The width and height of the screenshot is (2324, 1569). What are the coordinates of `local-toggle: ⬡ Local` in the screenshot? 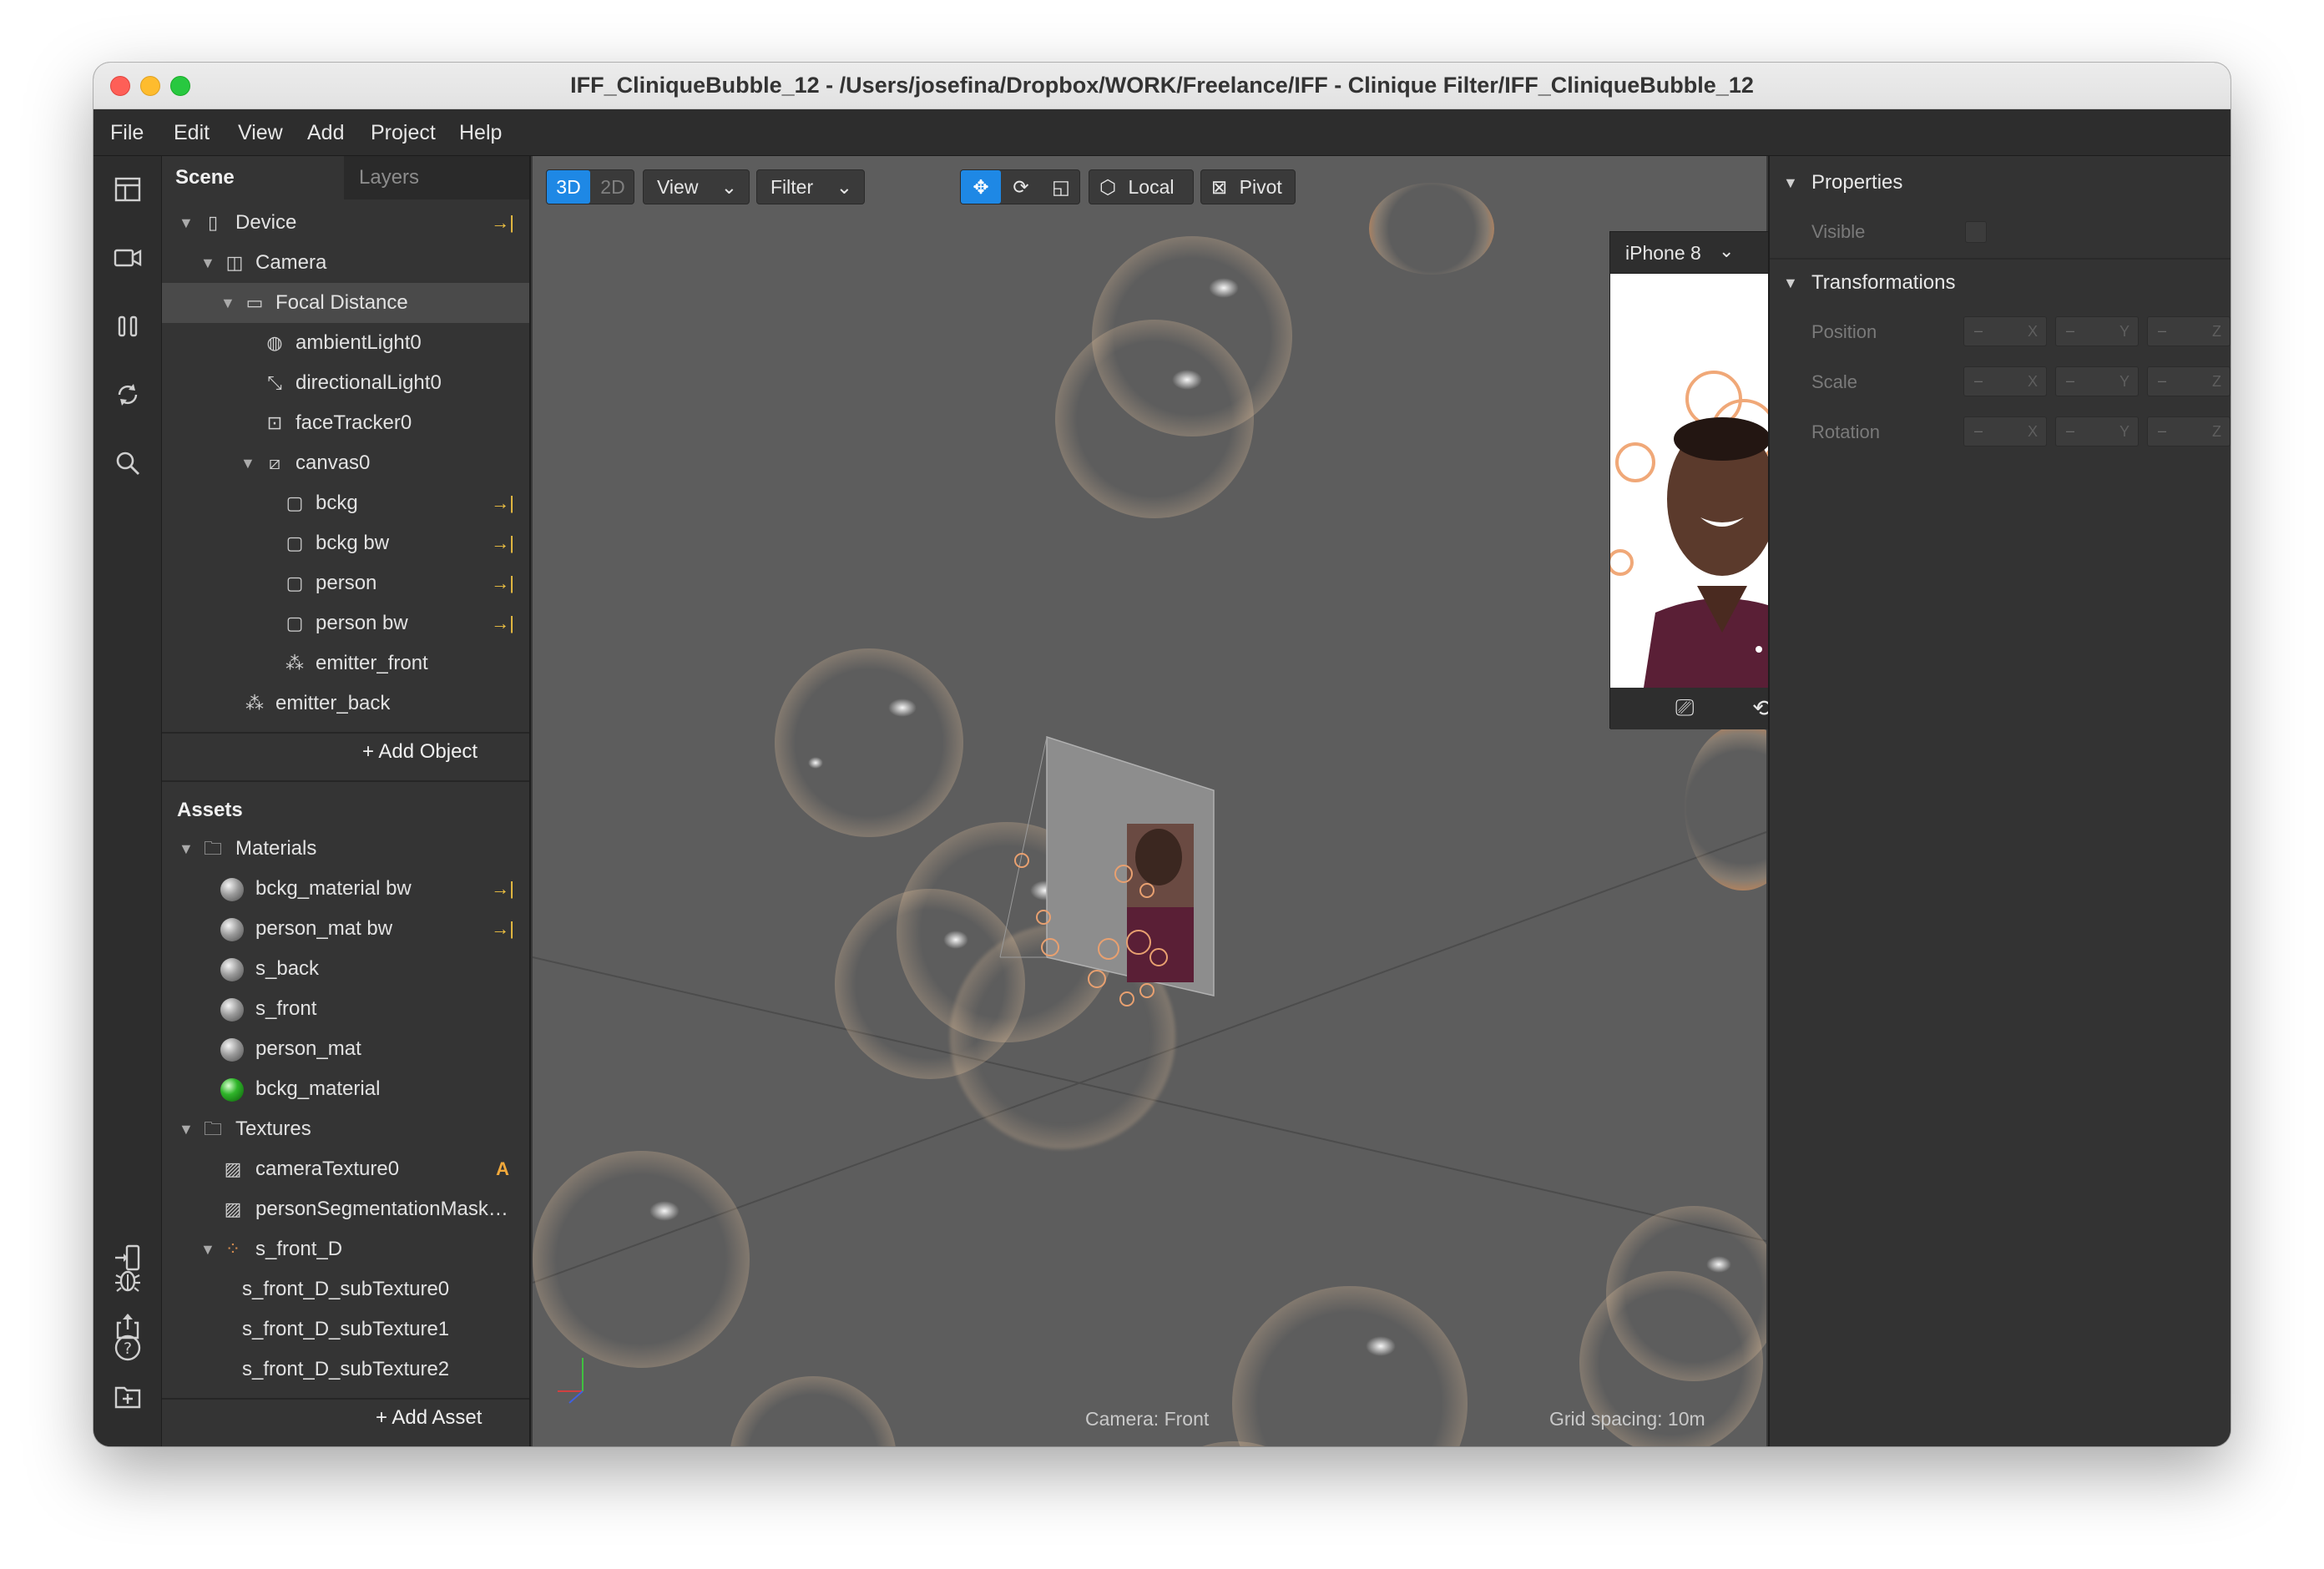 It's located at (1141, 186).